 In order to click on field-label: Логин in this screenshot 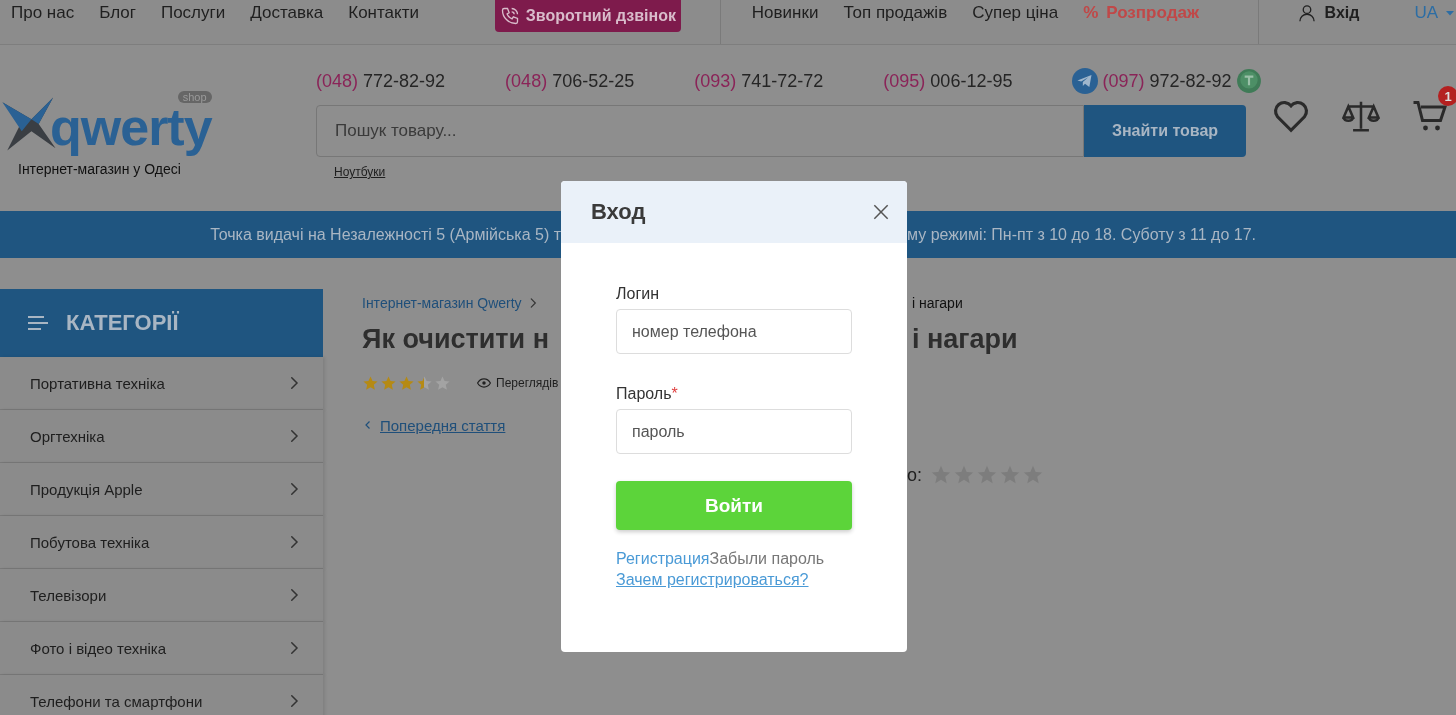, I will do `click(638, 294)`.